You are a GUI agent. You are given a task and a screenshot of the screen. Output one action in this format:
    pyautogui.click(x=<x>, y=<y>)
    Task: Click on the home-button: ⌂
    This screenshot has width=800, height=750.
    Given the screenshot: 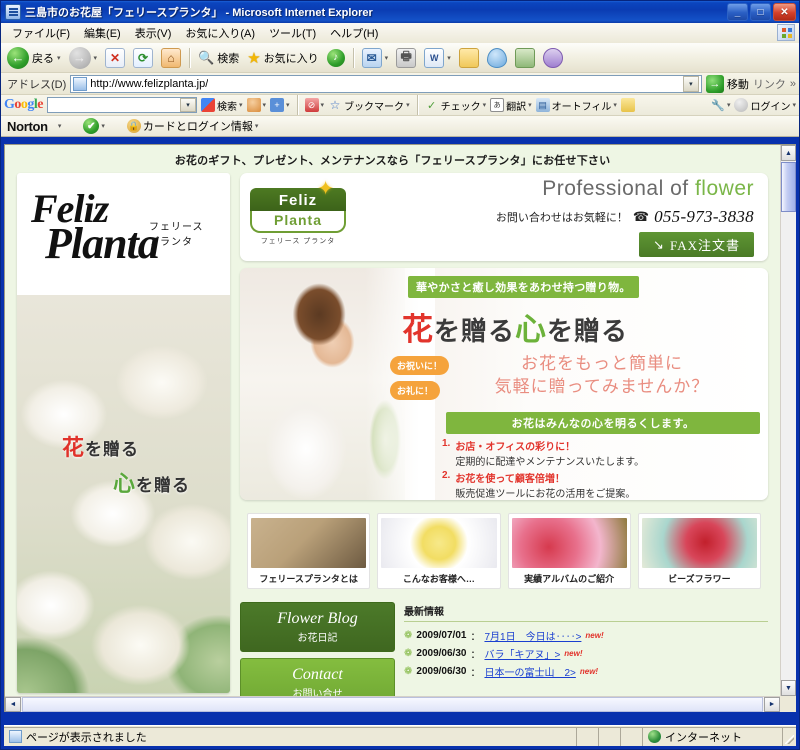 What is the action you would take?
    pyautogui.click(x=171, y=58)
    